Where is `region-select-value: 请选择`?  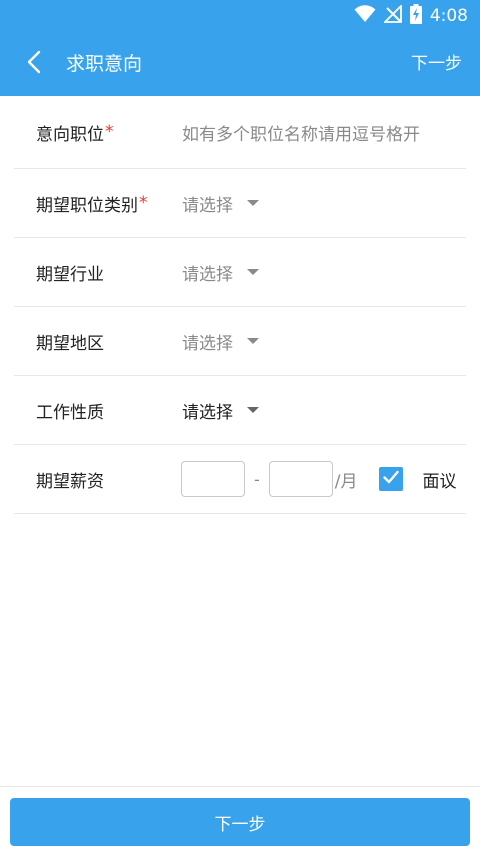 region-select-value: 请选择 is located at coordinates (207, 343).